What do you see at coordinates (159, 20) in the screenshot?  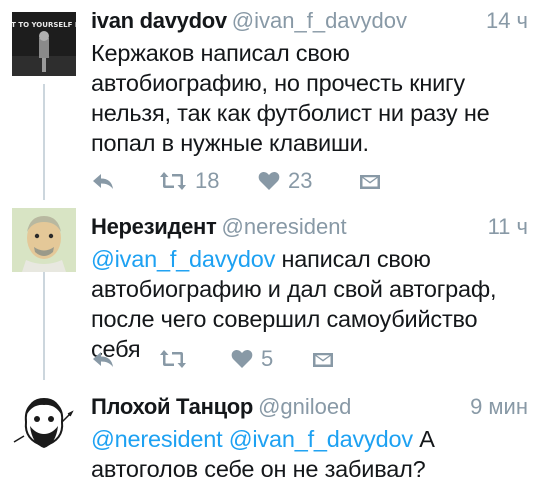 I see `user-name: ivan davydov` at bounding box center [159, 20].